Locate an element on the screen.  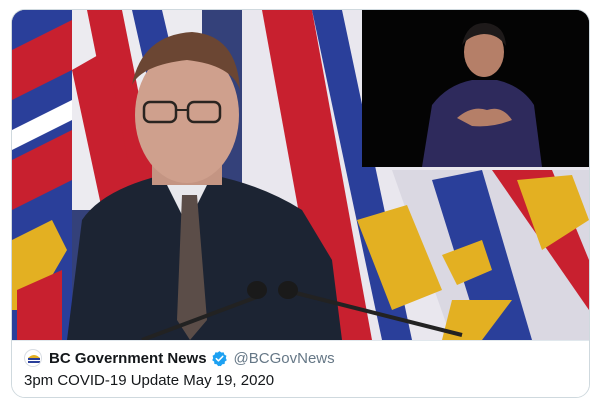
interpreter-image is located at coordinates (475, 88).